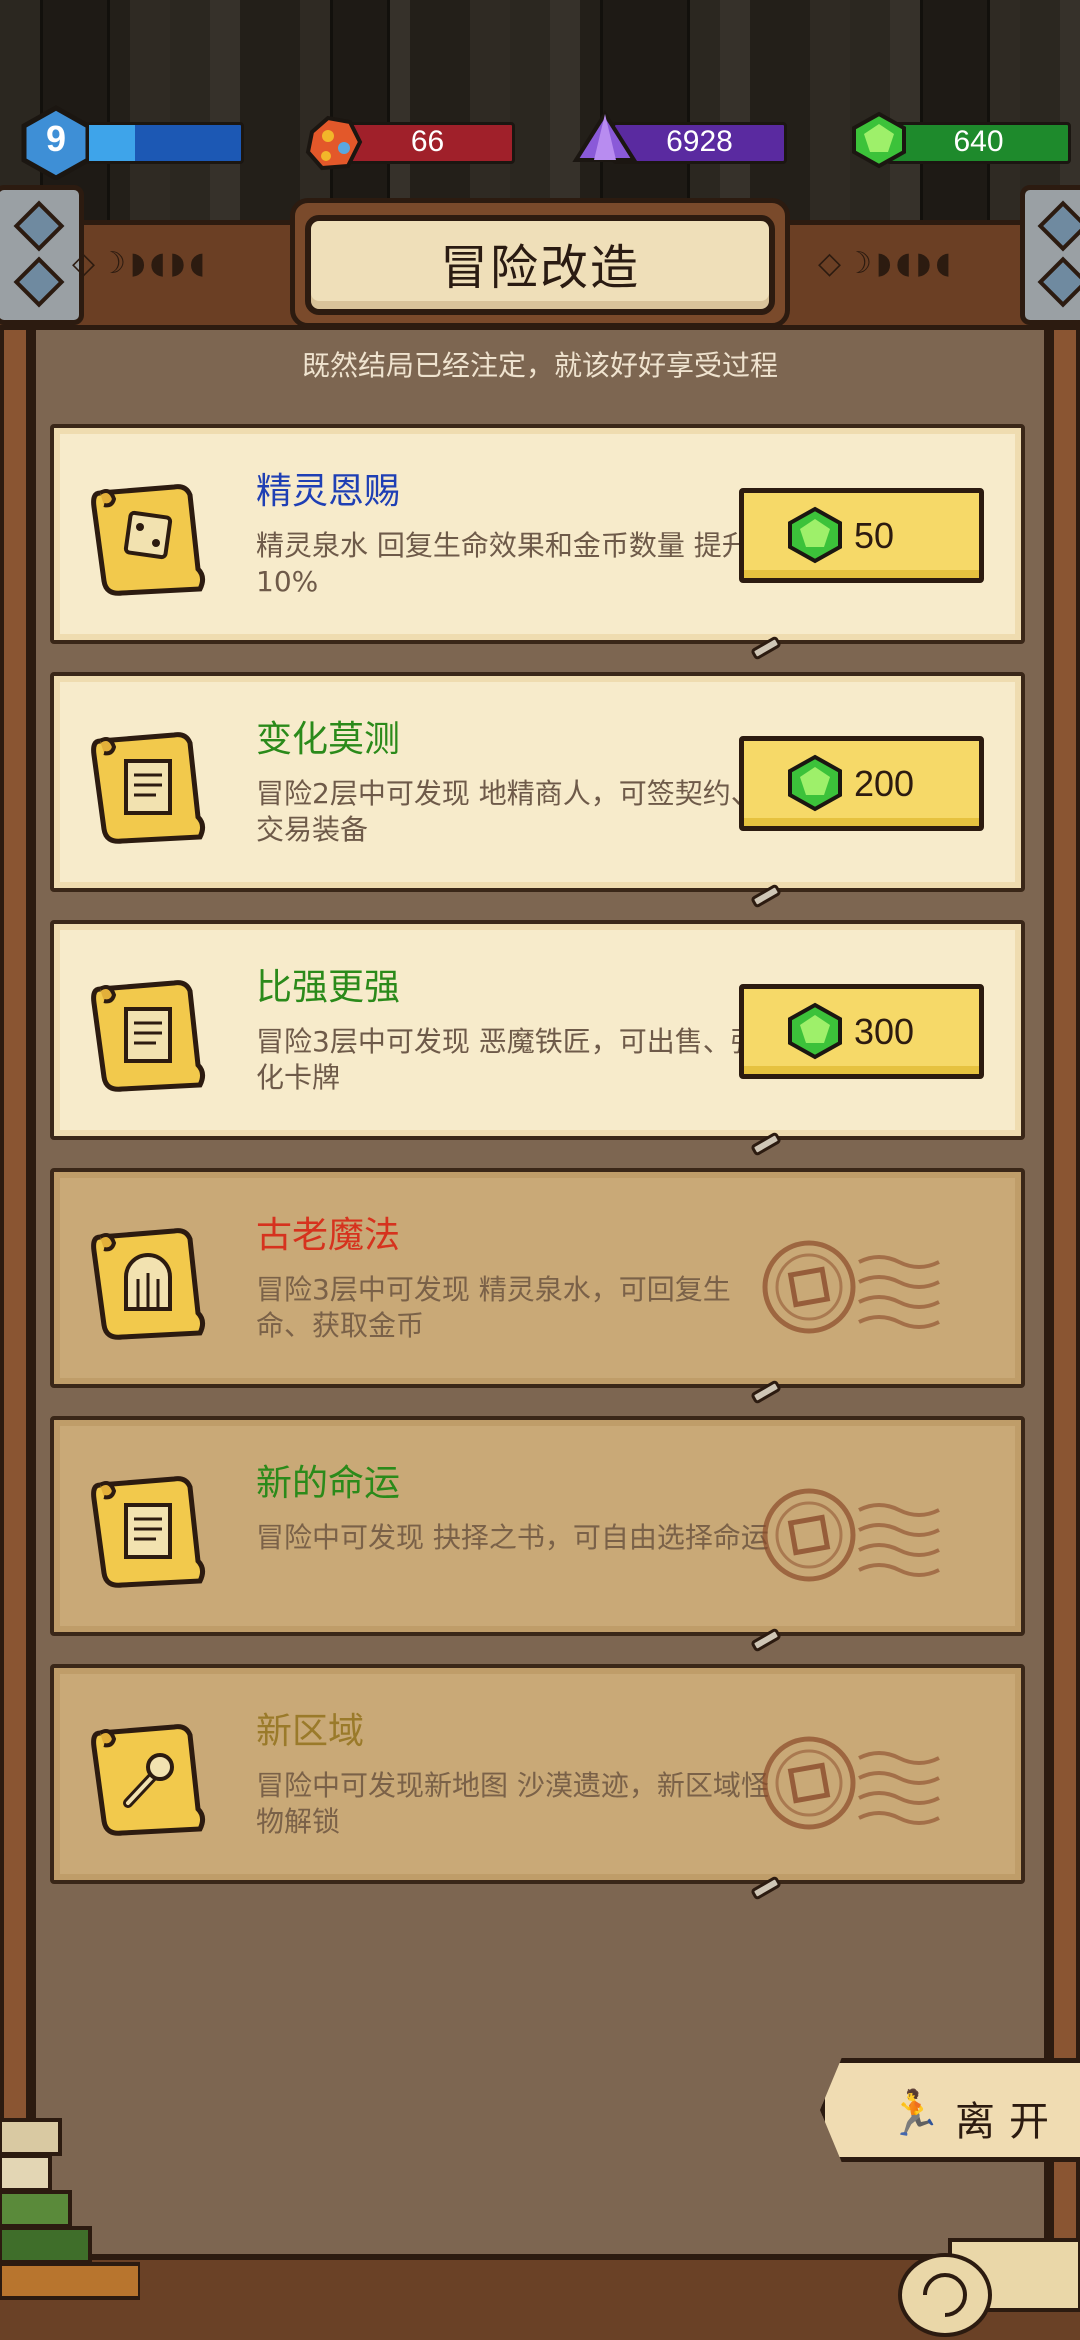 This screenshot has height=2340, width=1080. I want to click on upgrade-name: 精灵恩赐, so click(328, 491).